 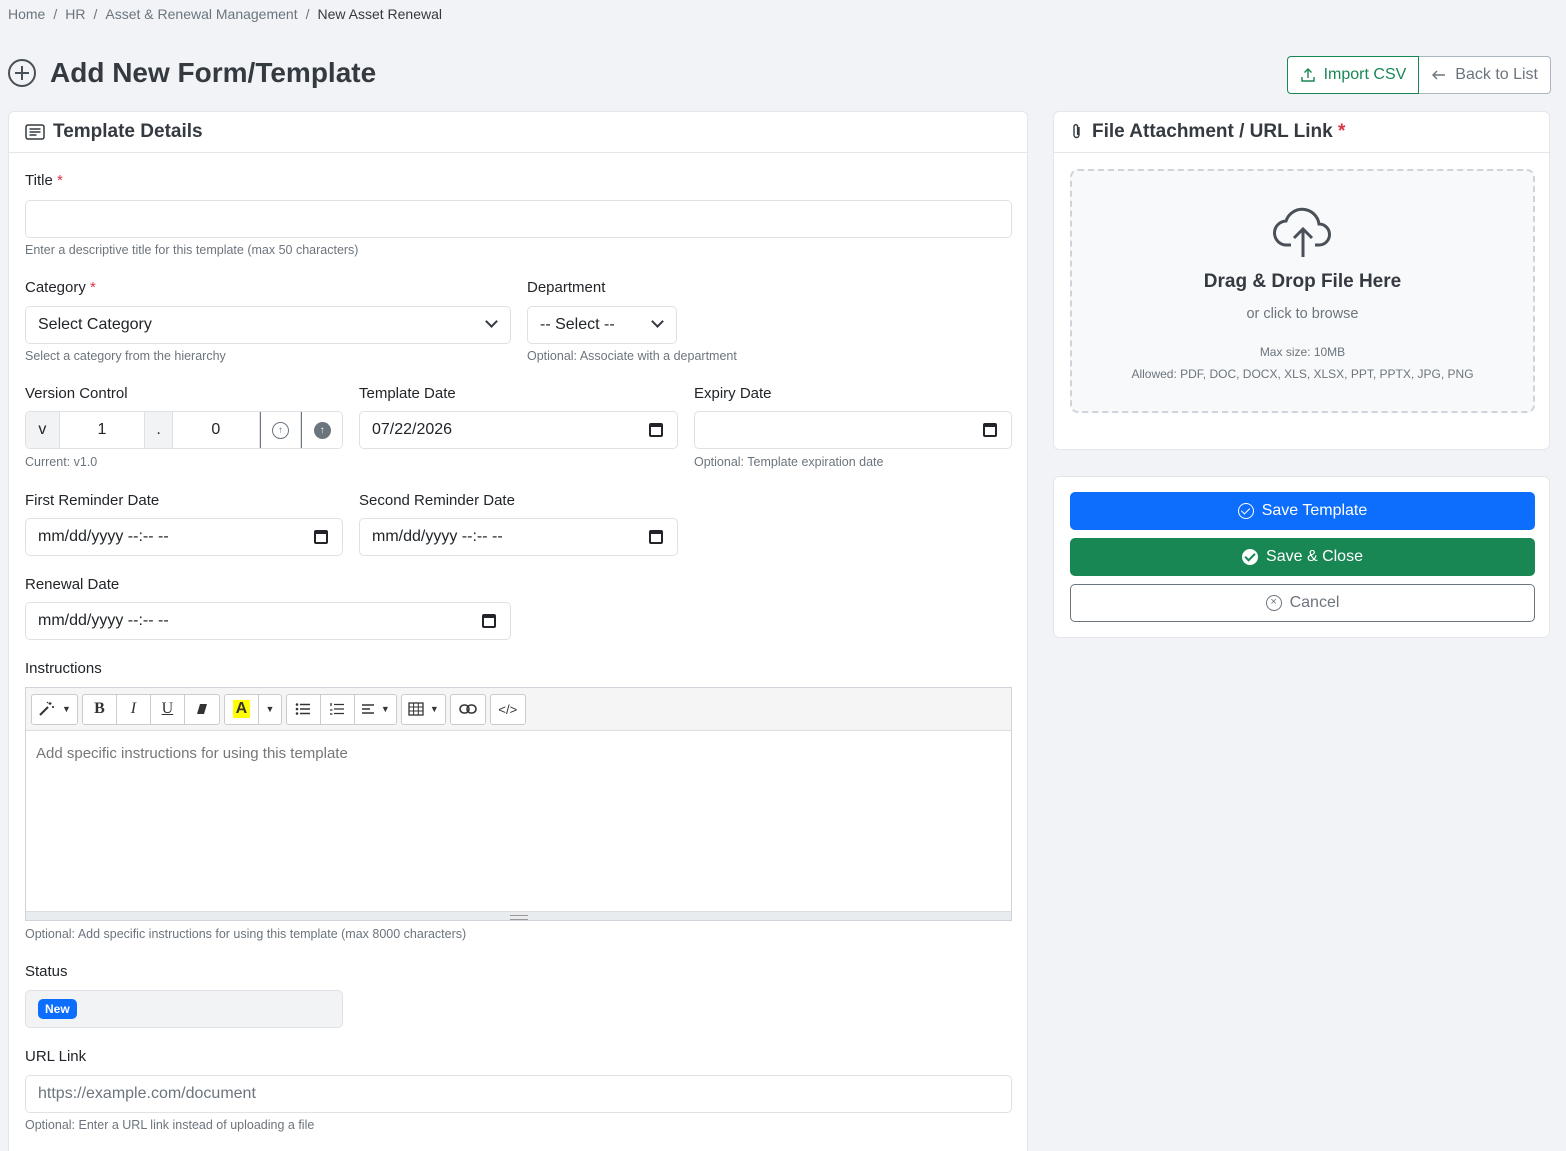 I want to click on department-select-value: -- Select --, so click(x=577, y=324).